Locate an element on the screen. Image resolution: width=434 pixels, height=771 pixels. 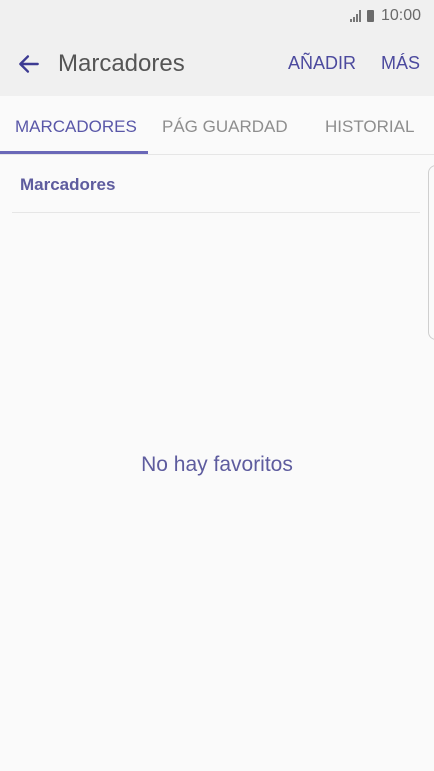
empty-state-message: No hay favoritos is located at coordinates (217, 464).